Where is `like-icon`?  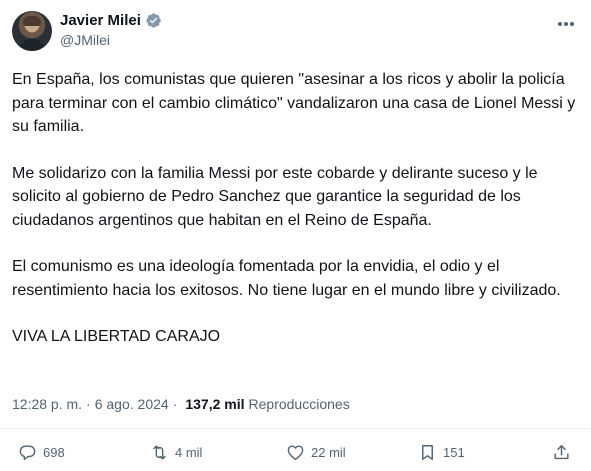 like-icon is located at coordinates (295, 452).